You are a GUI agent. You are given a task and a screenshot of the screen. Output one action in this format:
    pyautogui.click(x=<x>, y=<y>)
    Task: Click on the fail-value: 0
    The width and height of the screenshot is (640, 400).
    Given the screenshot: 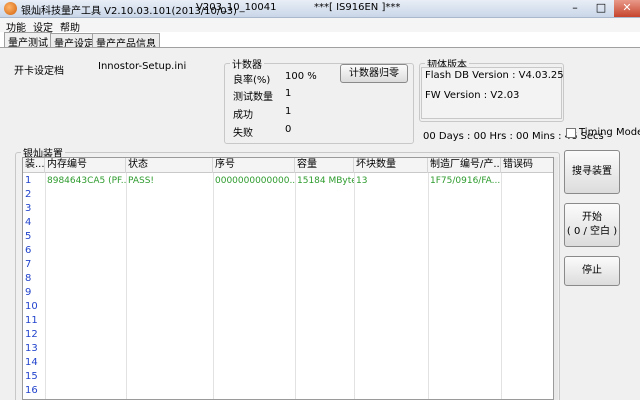 What is the action you would take?
    pyautogui.click(x=288, y=129)
    